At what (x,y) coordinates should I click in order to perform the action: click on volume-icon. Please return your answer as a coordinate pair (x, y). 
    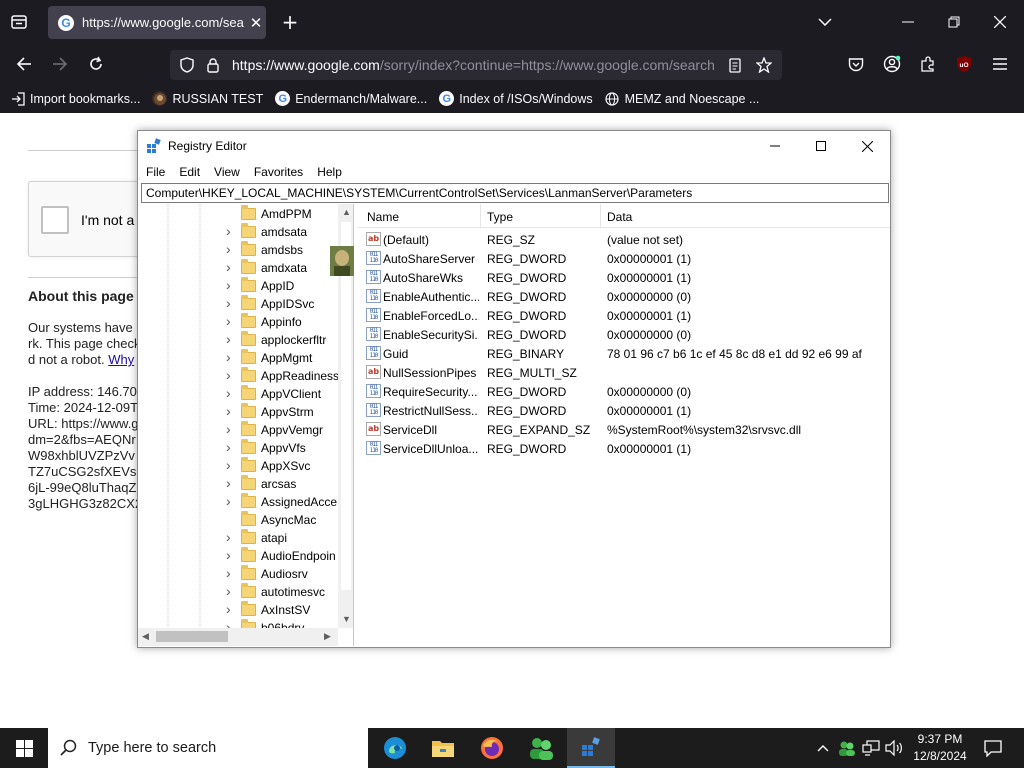
    Looking at the image, I should click on (894, 748).